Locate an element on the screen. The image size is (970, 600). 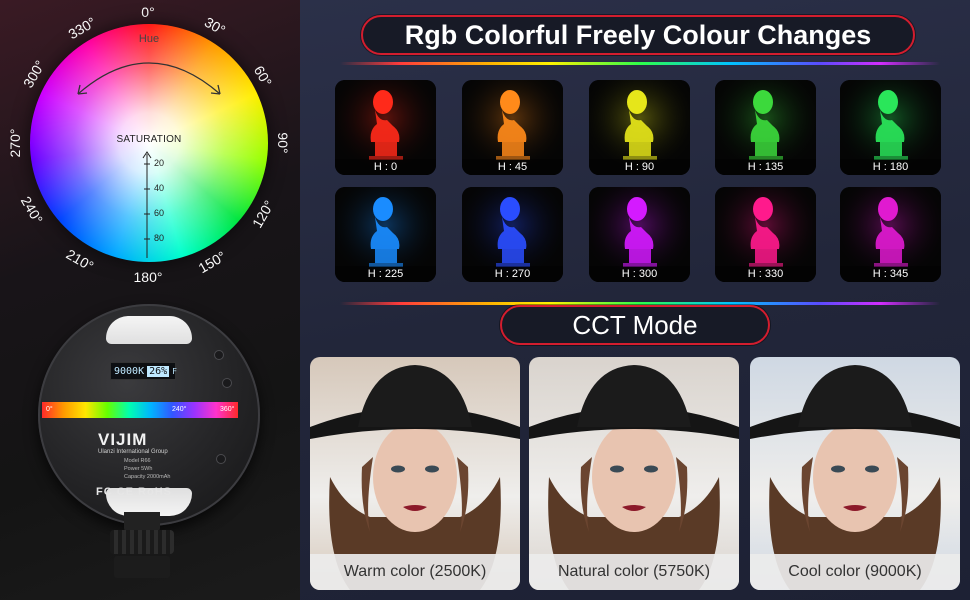
hue-caption: H : 345 is located at coordinates (890, 274).